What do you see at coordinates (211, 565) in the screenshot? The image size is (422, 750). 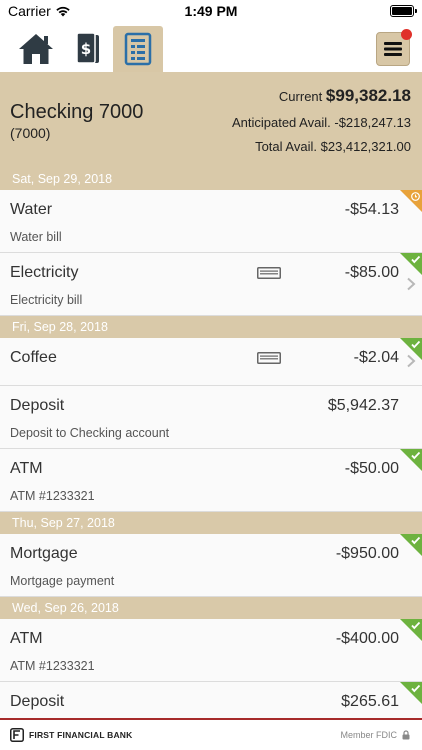 I see `transaction-row: Mortgage -$950.00 Mortgage payment` at bounding box center [211, 565].